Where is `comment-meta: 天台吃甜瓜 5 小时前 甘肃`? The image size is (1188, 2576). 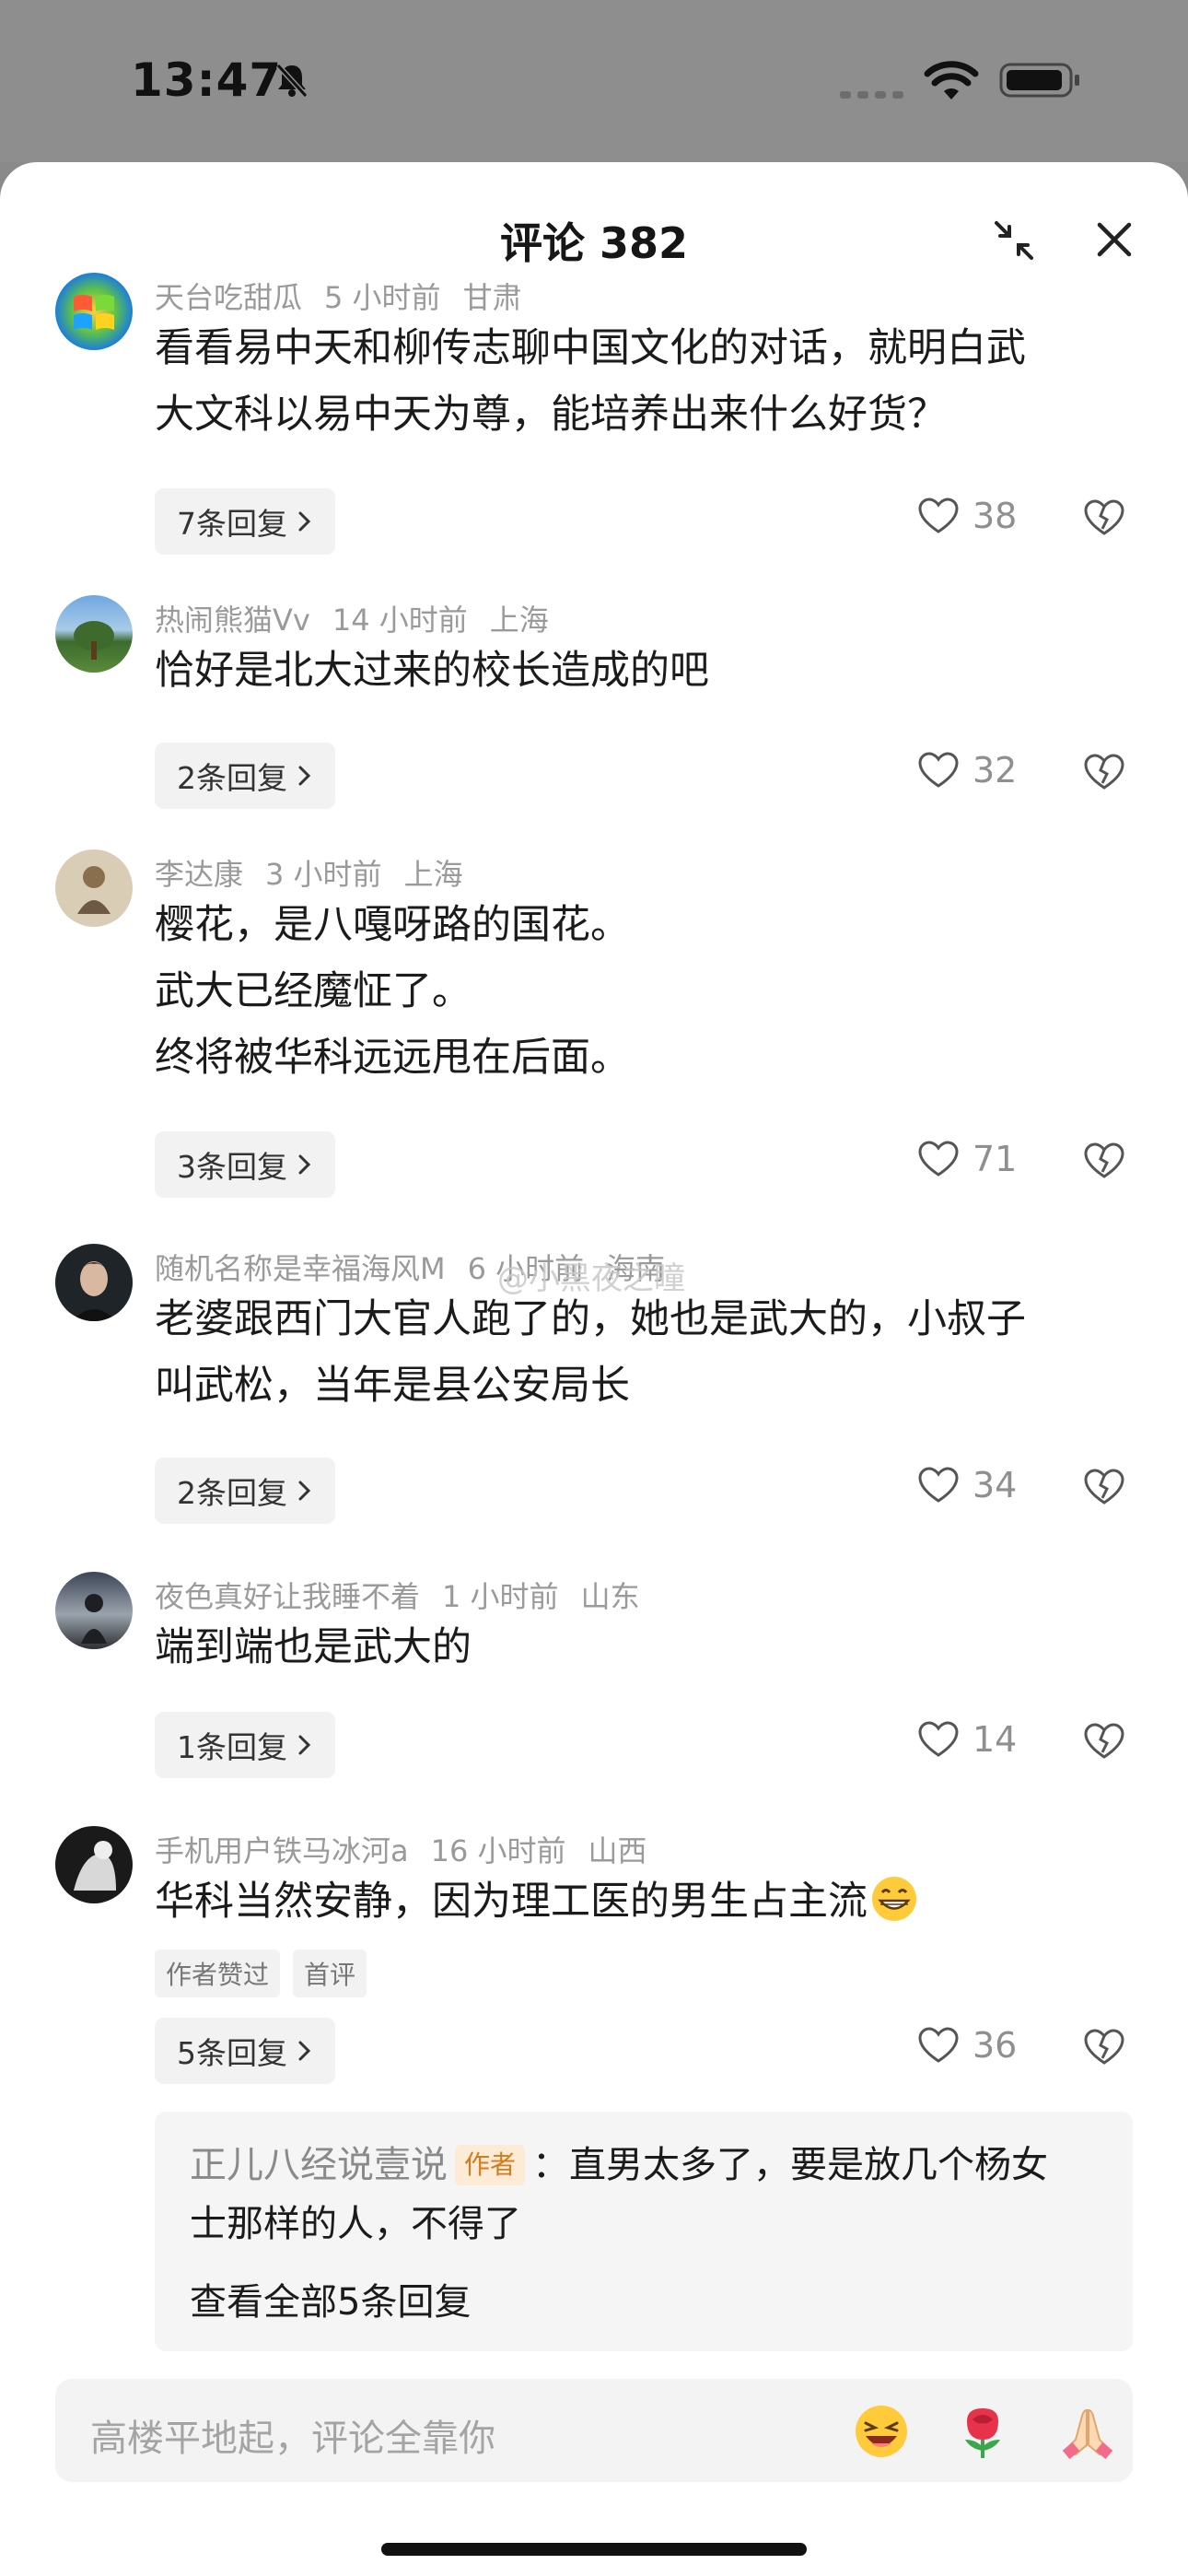
comment-meta: 天台吃甜瓜 5 小时前 甘肃 is located at coordinates (349, 296).